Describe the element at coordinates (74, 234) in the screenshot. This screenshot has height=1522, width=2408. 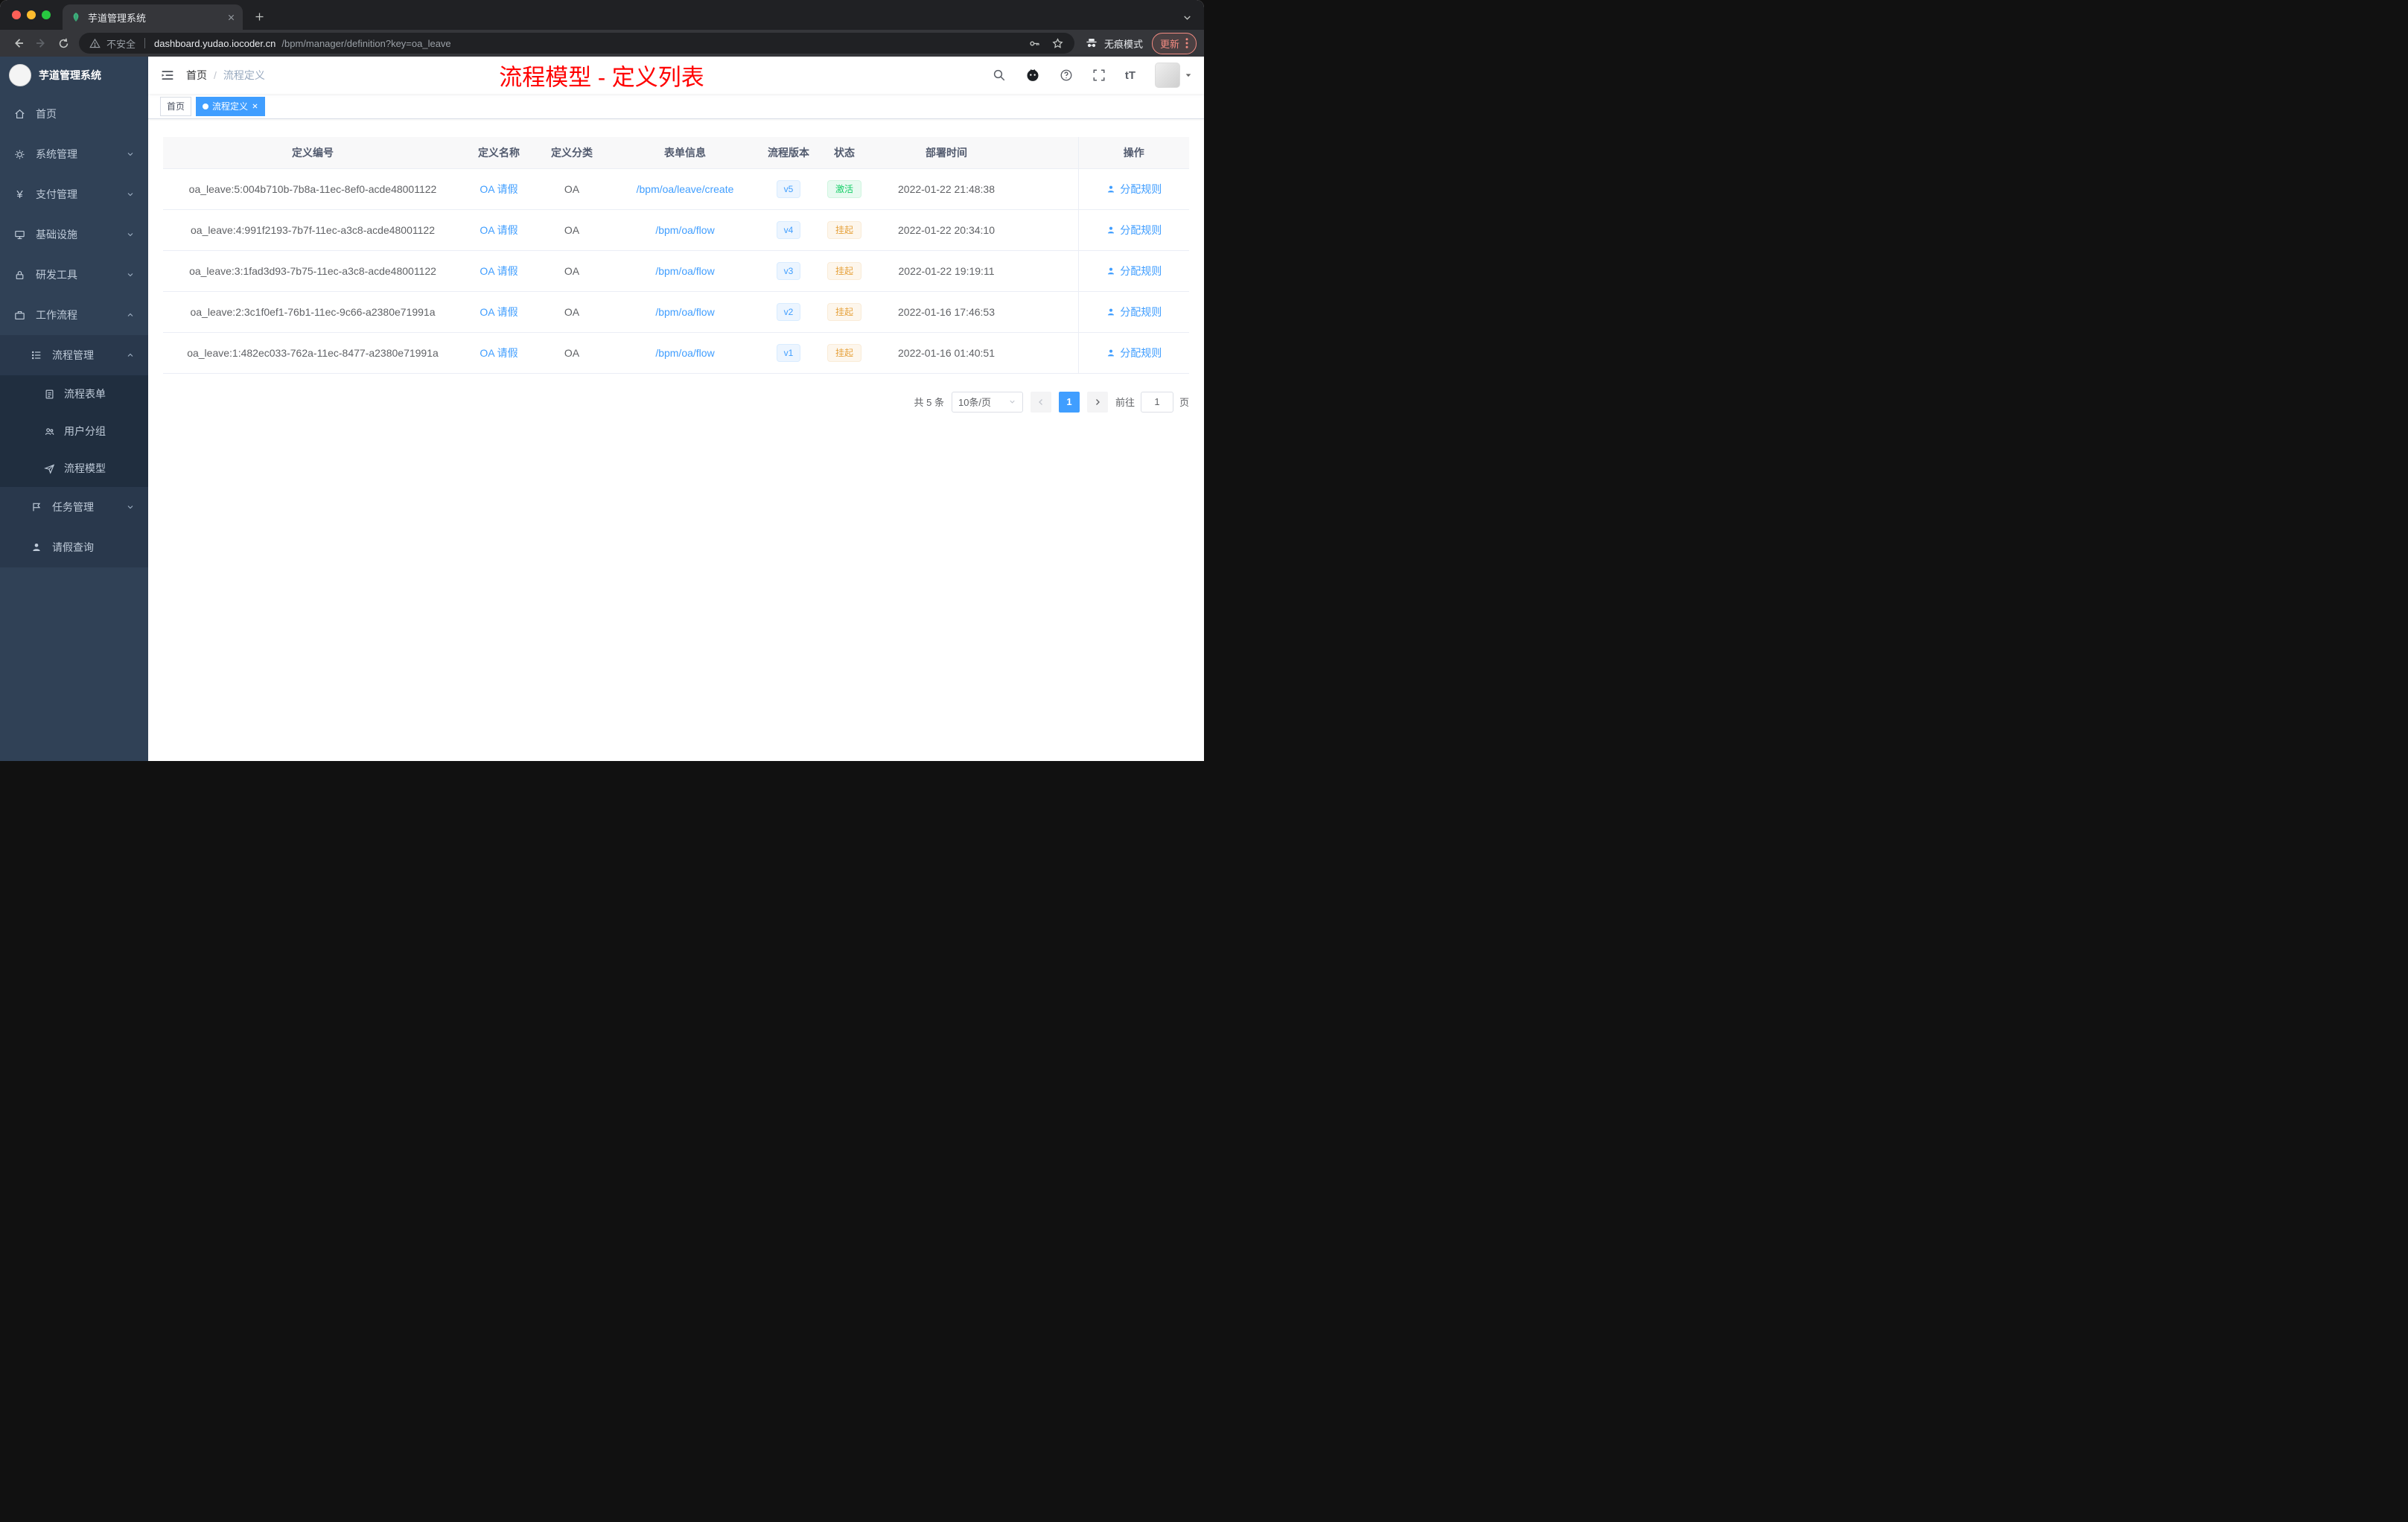
I see `sidebar-item-infrastructure: 基础设施` at that location.